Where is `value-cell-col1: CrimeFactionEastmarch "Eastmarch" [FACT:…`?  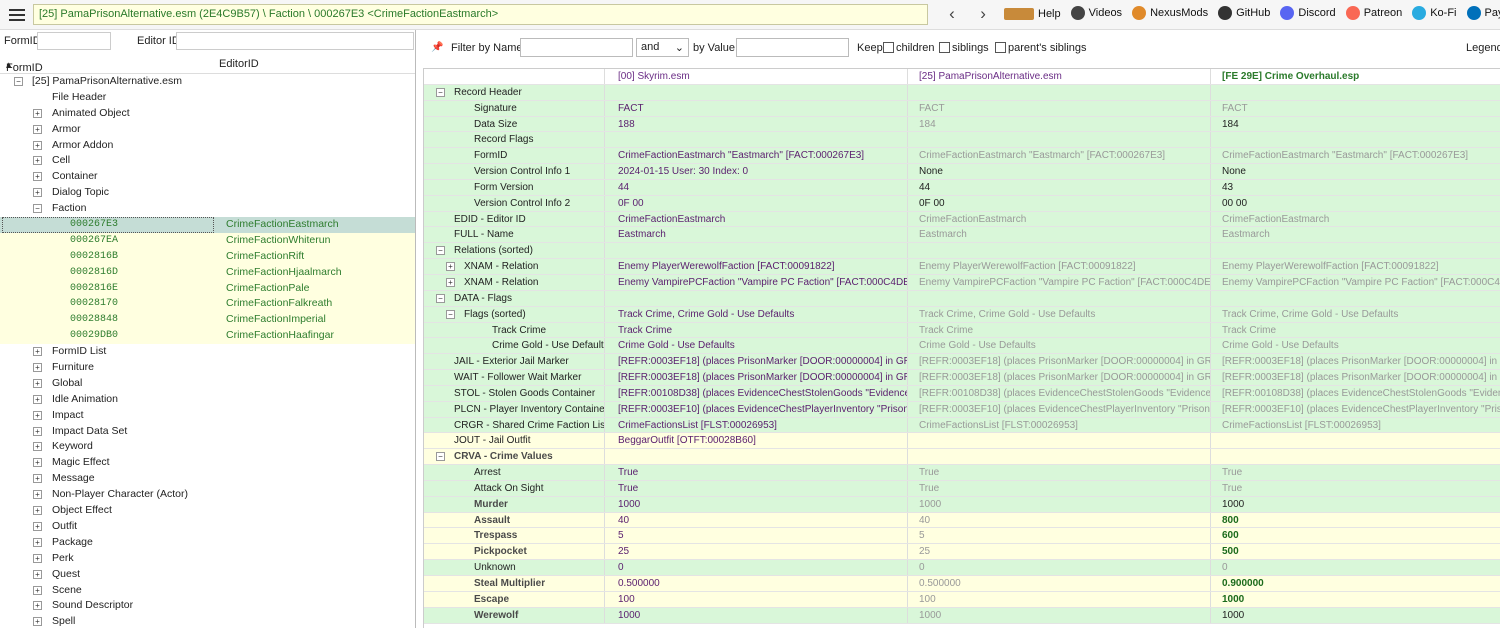 value-cell-col1: CrimeFactionEastmarch "Eastmarch" [FACT:… is located at coordinates (757, 155).